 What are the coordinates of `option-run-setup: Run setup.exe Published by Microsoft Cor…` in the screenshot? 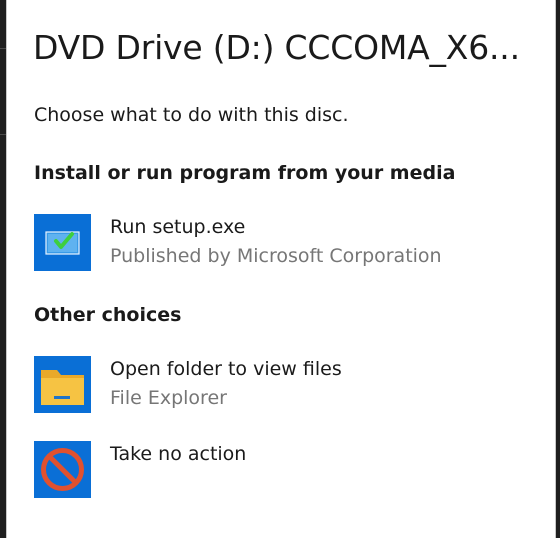 It's located at (284, 245).